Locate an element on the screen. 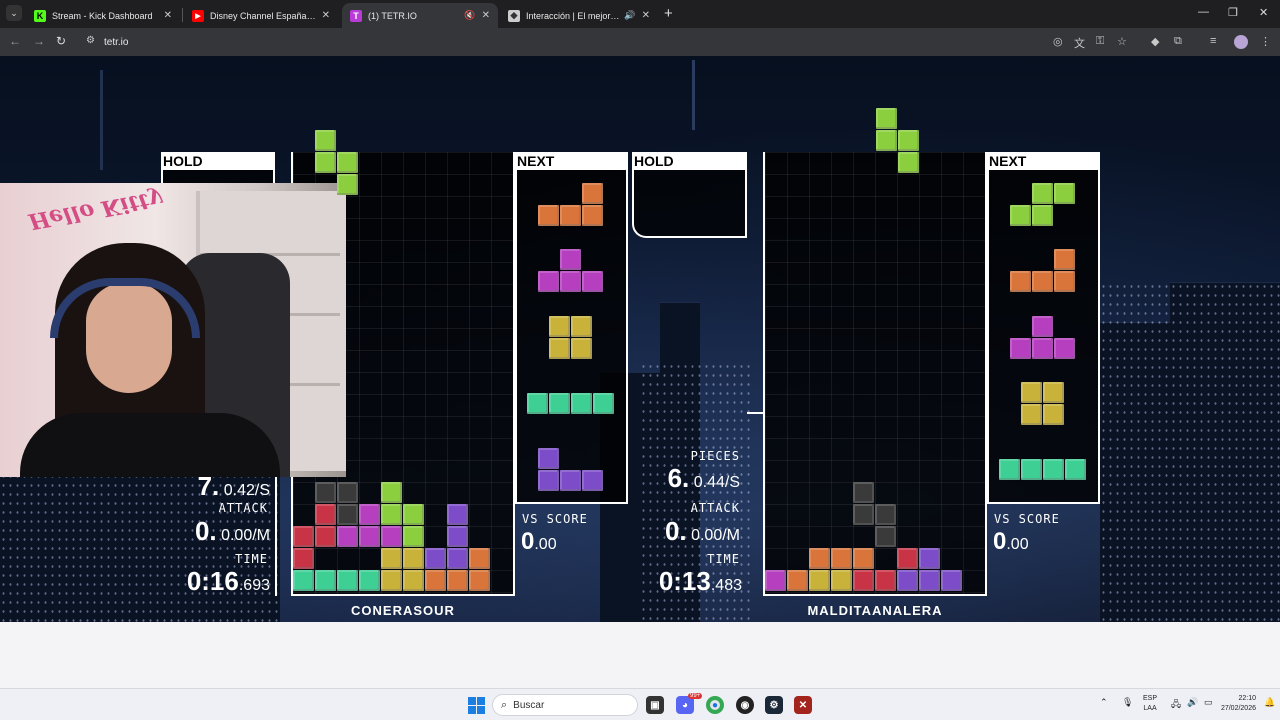  player1-name: CONERASOUR is located at coordinates (403, 610).